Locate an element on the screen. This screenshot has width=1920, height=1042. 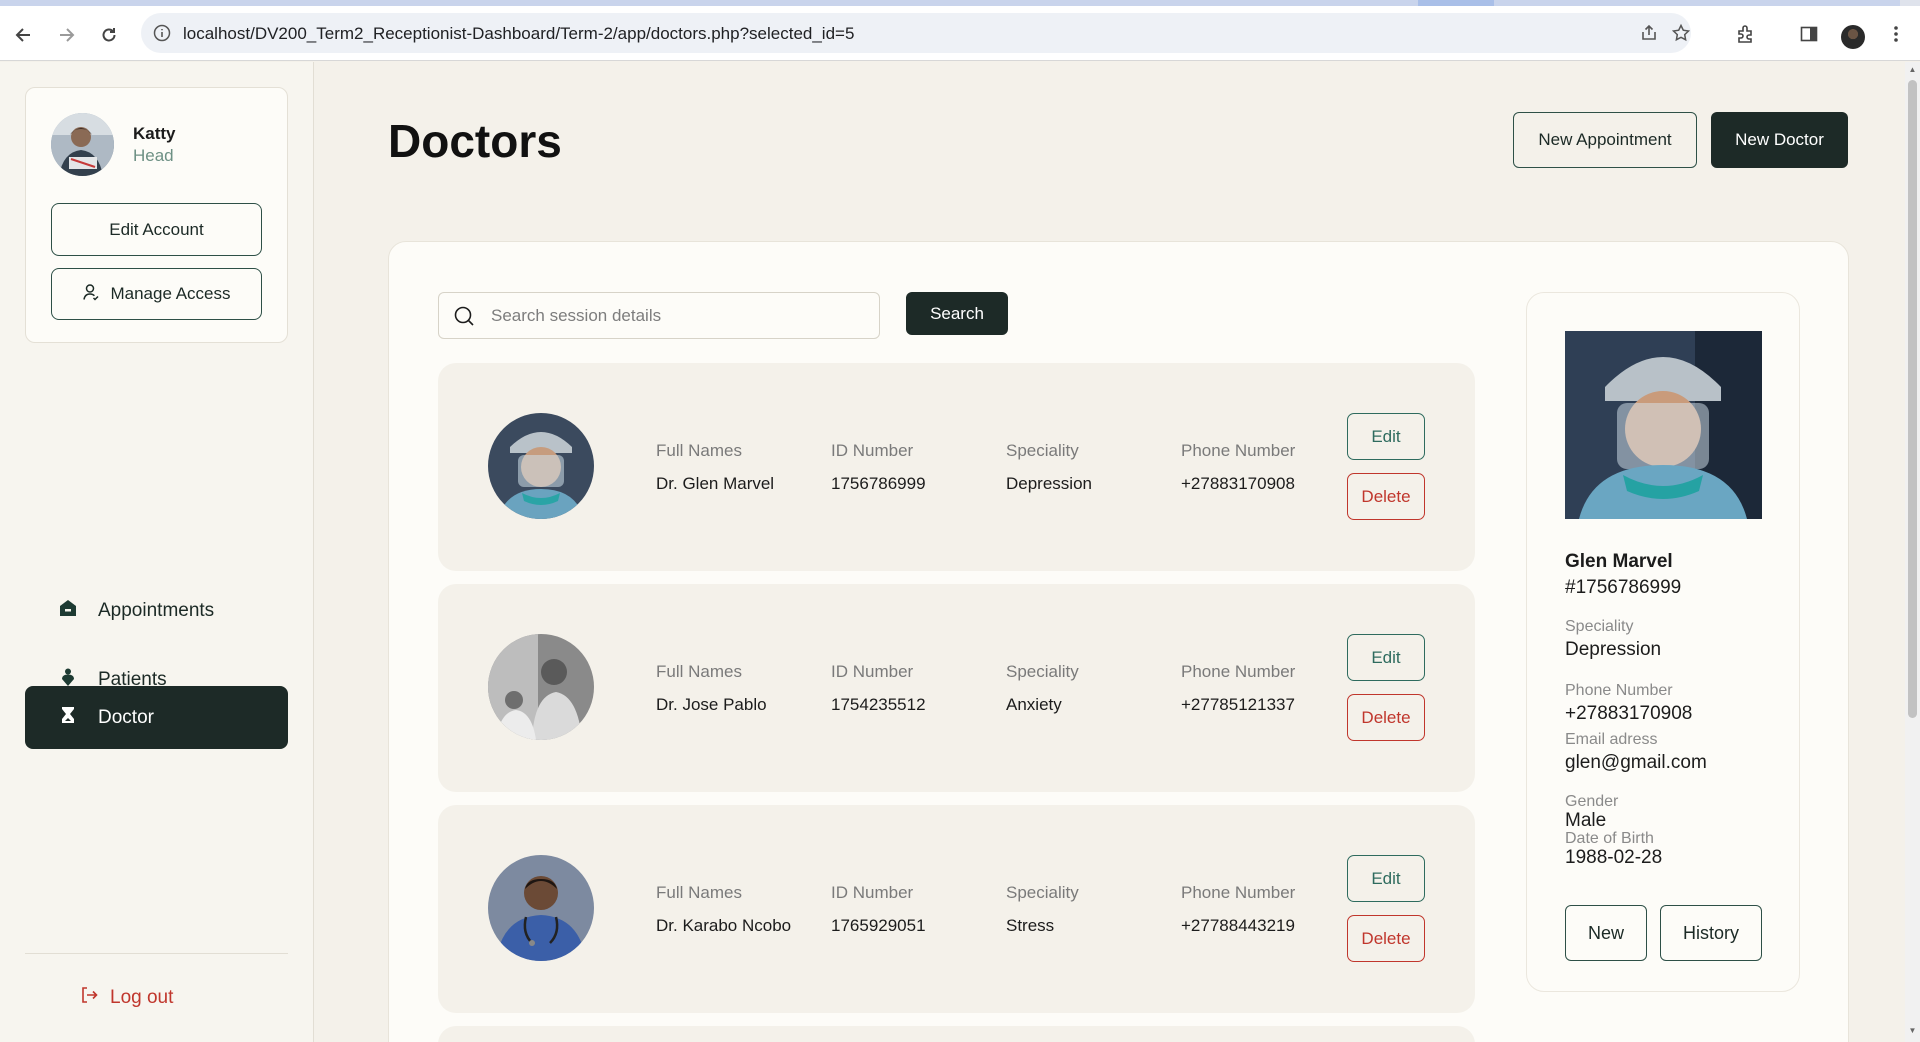
doctor-detail-photo is located at coordinates (1663, 425).